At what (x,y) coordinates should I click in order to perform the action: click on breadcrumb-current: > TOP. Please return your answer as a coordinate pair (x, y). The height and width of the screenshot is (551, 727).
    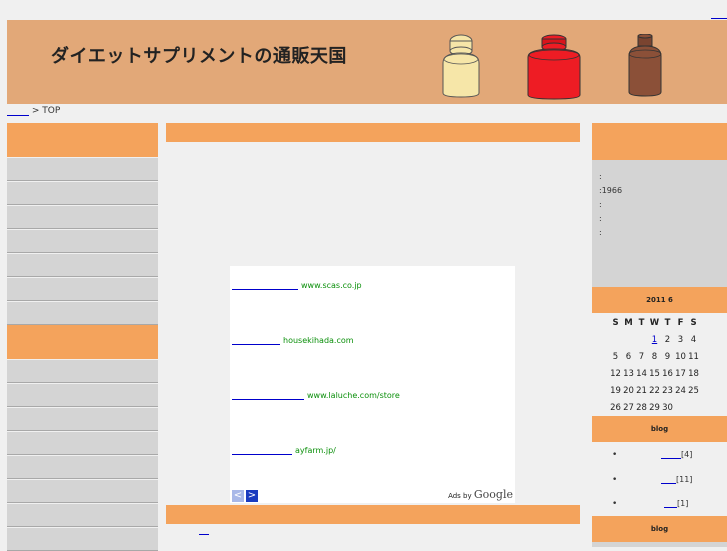
    Looking at the image, I should click on (46, 111).